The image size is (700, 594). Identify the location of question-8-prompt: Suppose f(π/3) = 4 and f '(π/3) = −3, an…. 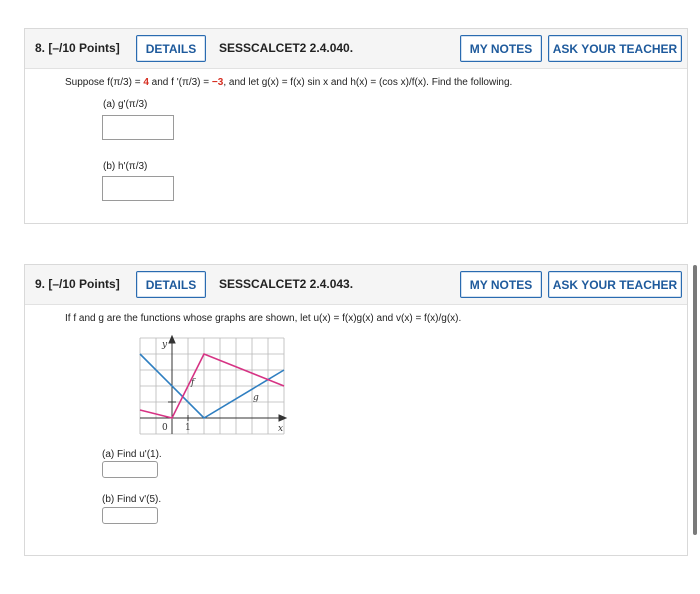
(288, 82).